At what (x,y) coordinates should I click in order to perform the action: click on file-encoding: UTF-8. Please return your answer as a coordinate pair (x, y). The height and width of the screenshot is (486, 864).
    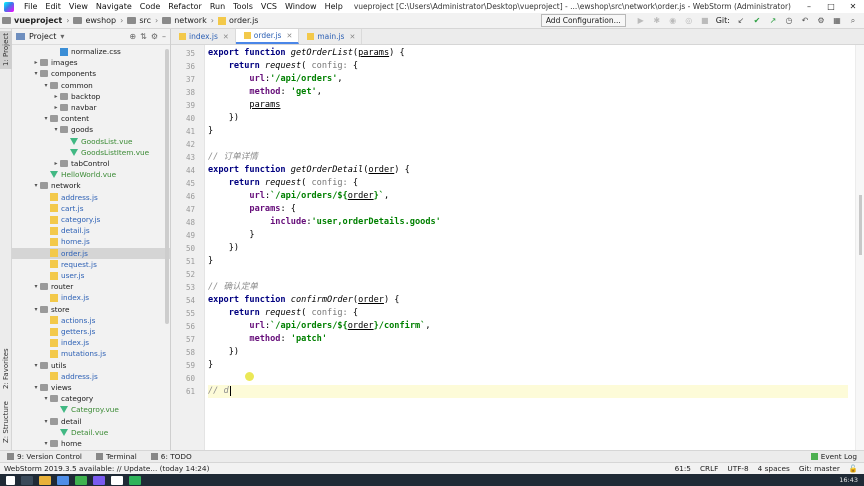
    Looking at the image, I should click on (737, 468).